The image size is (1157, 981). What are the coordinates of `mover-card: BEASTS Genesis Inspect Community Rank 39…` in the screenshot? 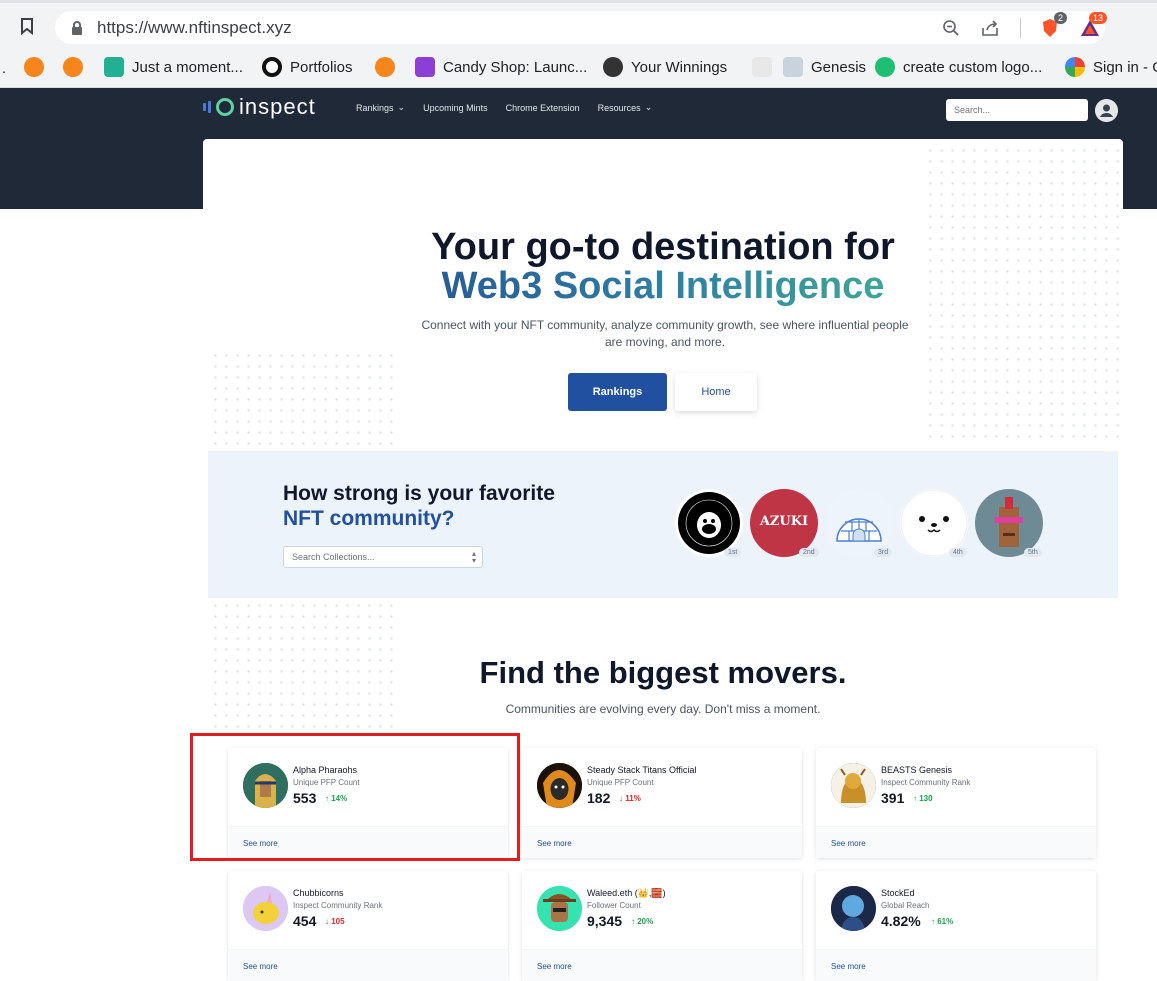 It's located at (956, 803).